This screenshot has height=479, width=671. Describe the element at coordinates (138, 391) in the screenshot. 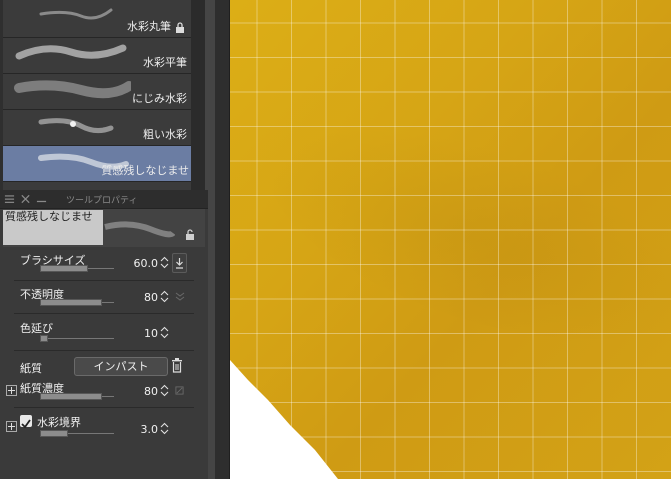

I see `paper-density-value: 80` at that location.